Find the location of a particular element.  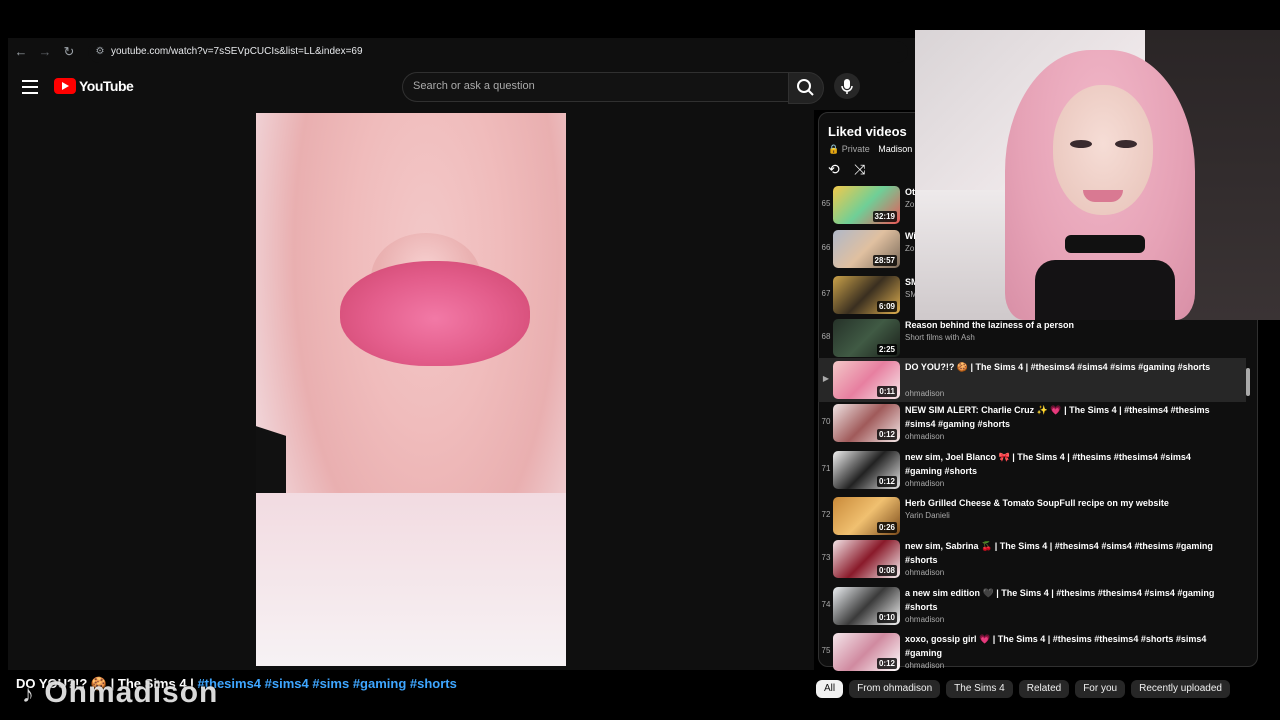

chip-for-you: For you is located at coordinates (1100, 689).